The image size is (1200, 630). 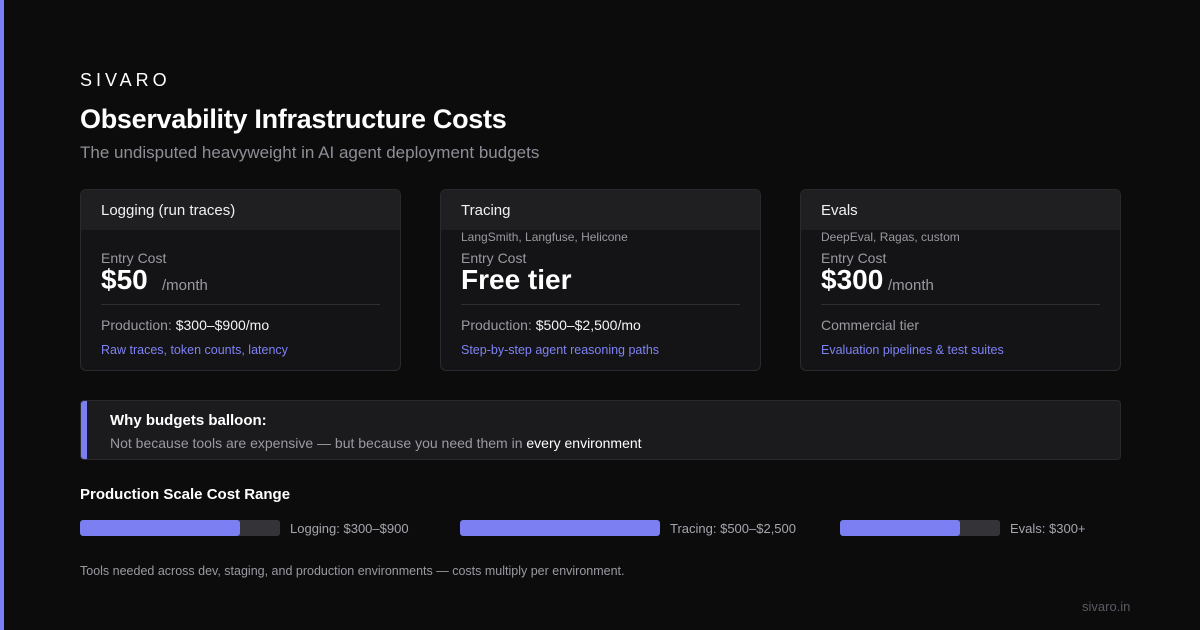 I want to click on brand-logo: SIVARO, so click(x=125, y=80).